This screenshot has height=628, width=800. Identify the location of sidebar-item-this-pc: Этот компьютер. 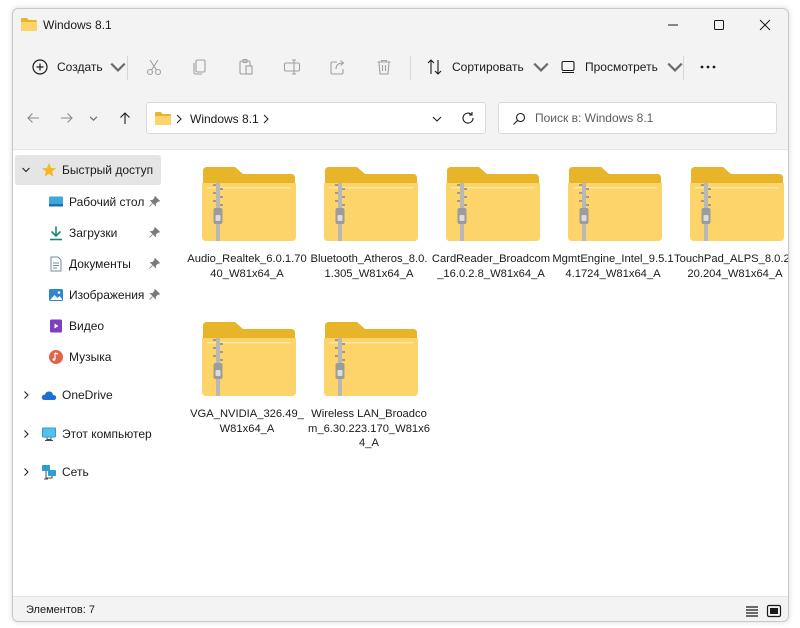
(88, 434).